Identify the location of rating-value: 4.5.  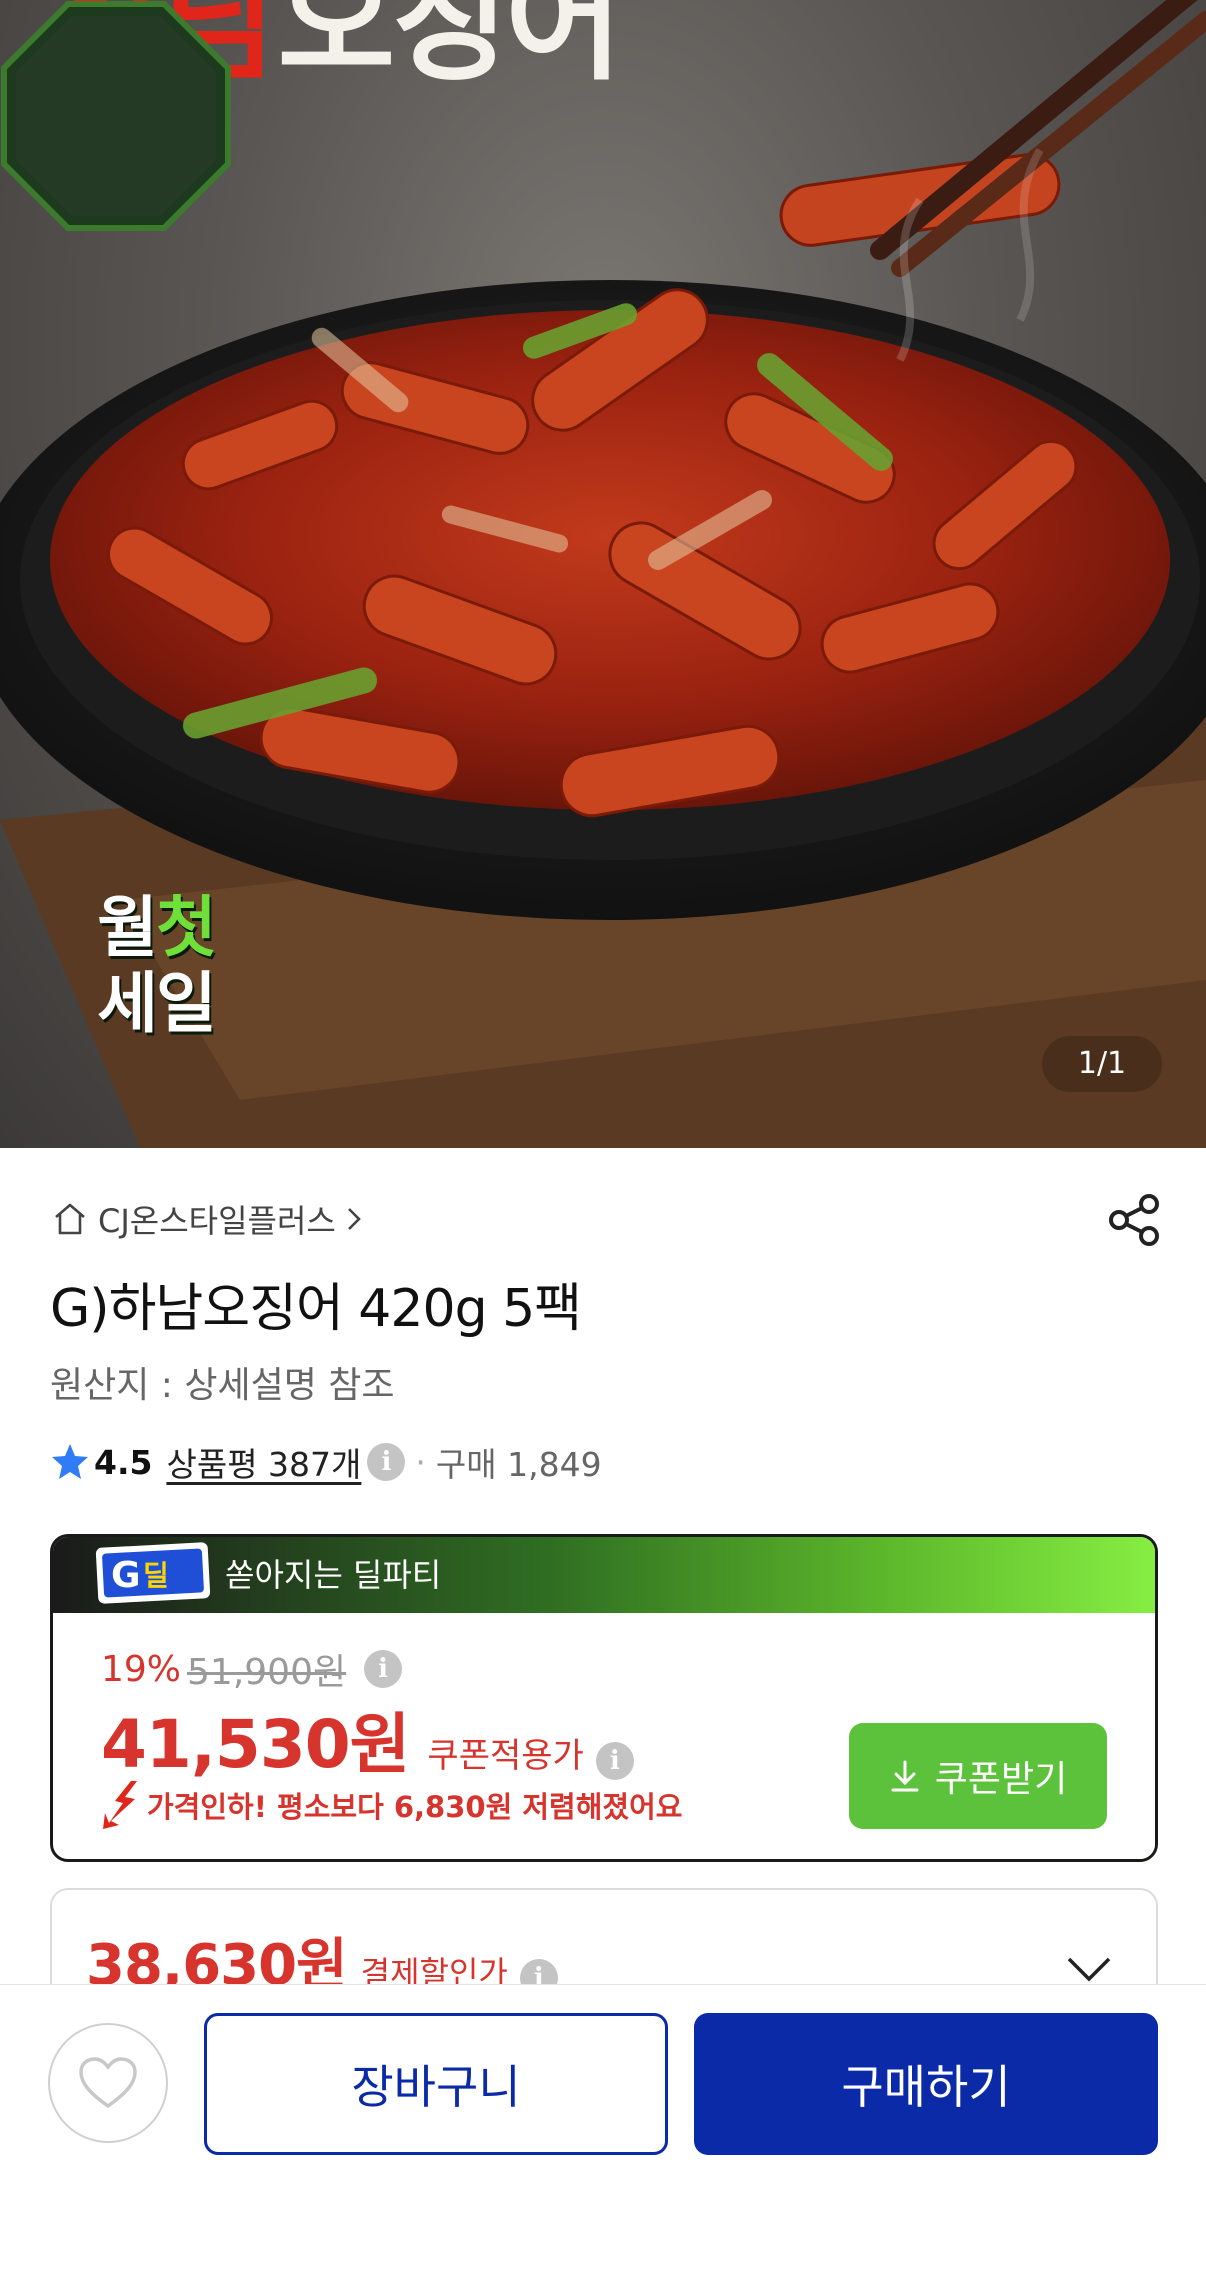
(123, 1462).